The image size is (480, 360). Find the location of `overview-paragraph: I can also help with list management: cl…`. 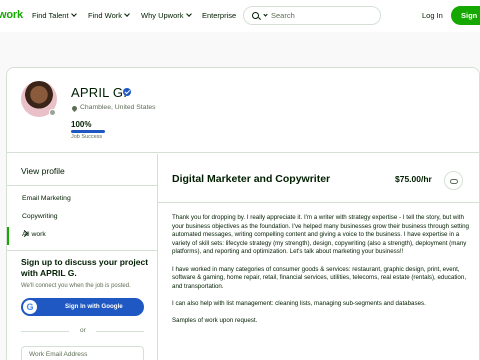

overview-paragraph: I can also help with list management: cl… is located at coordinates (299, 303).